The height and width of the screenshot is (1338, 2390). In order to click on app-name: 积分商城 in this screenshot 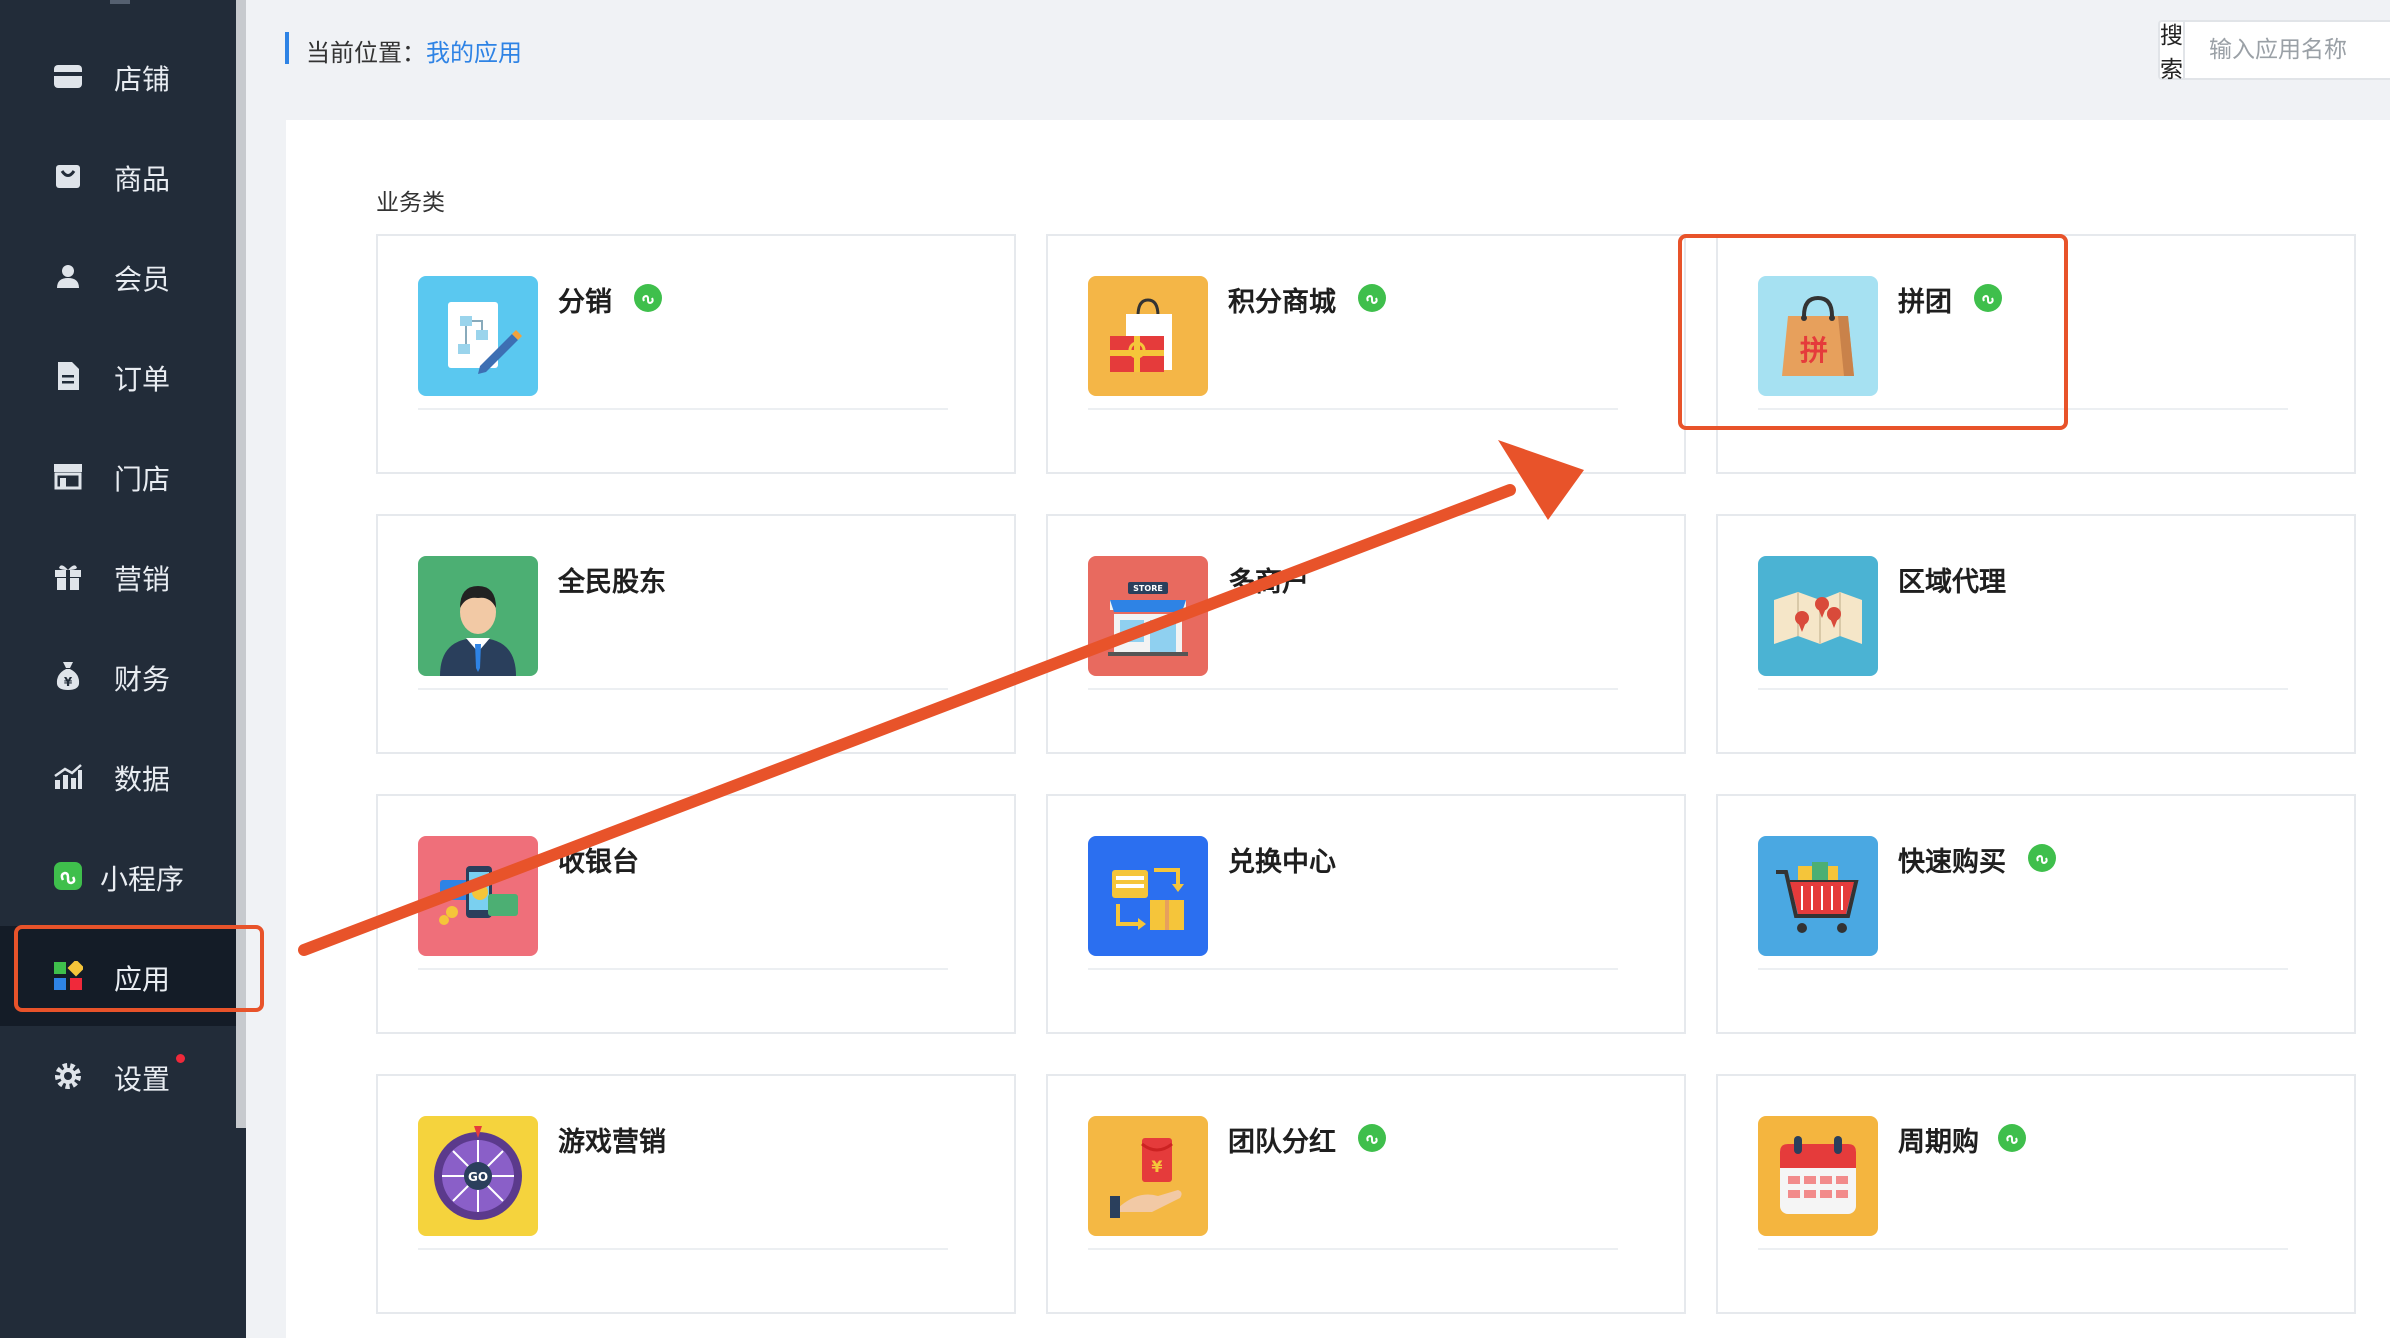, I will do `click(1282, 302)`.